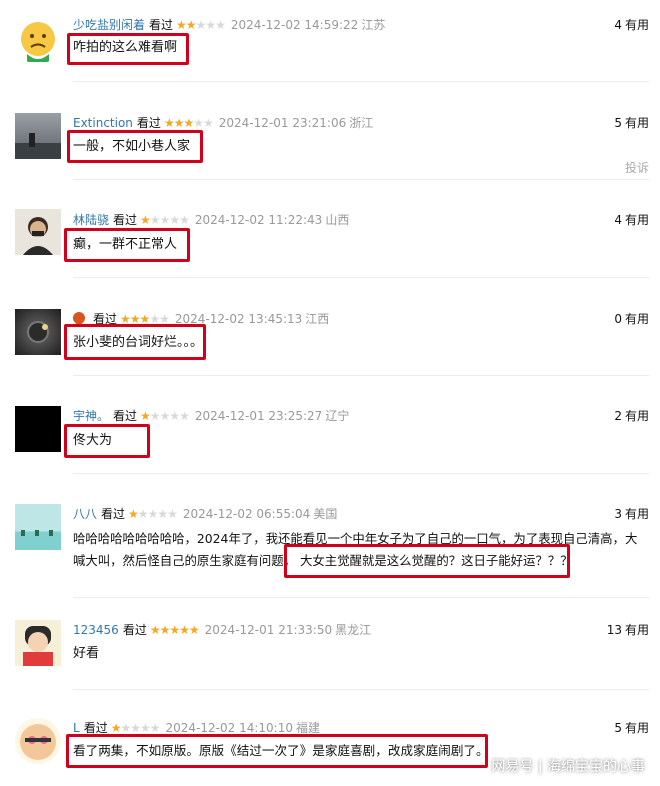  What do you see at coordinates (637, 167) in the screenshot?
I see `report-button: 投诉` at bounding box center [637, 167].